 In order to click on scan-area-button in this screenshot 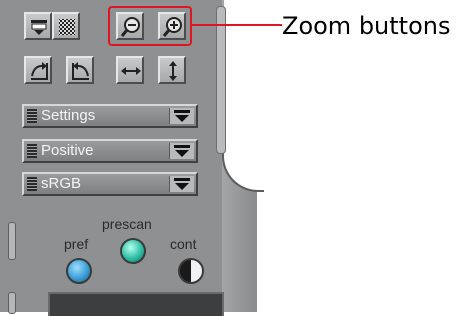, I will do `click(38, 26)`.